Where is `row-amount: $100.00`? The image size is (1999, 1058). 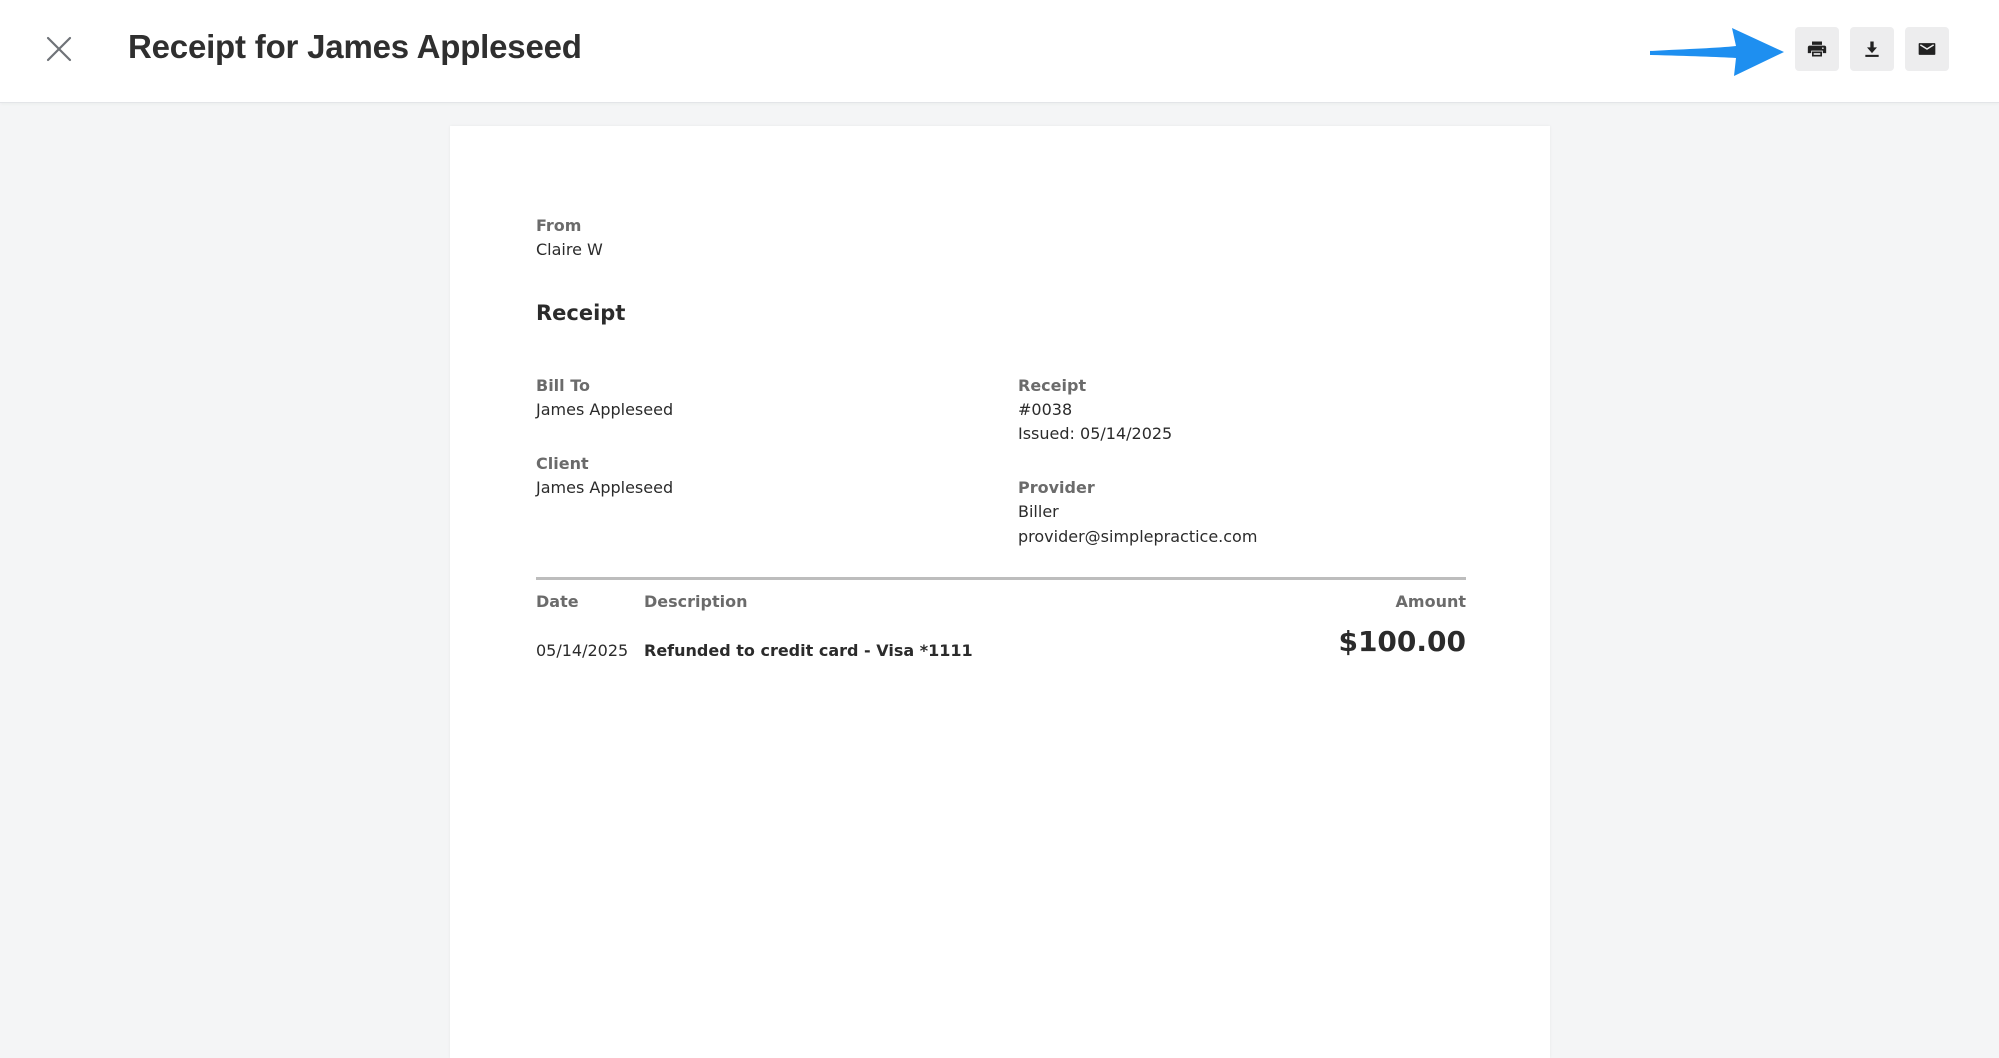
row-amount: $100.00 is located at coordinates (1402, 641).